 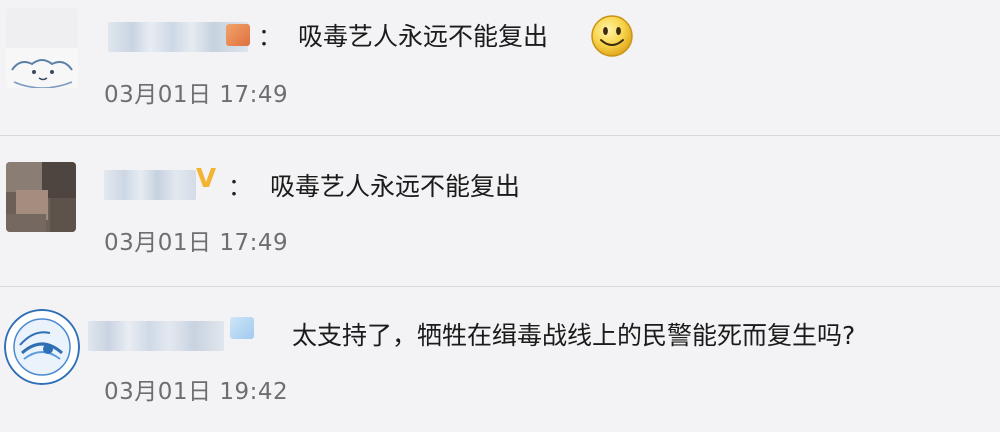 I want to click on comment-text: 太支持了，牺牲在缉毒战线上的民警能死而复生吗?, so click(x=574, y=335).